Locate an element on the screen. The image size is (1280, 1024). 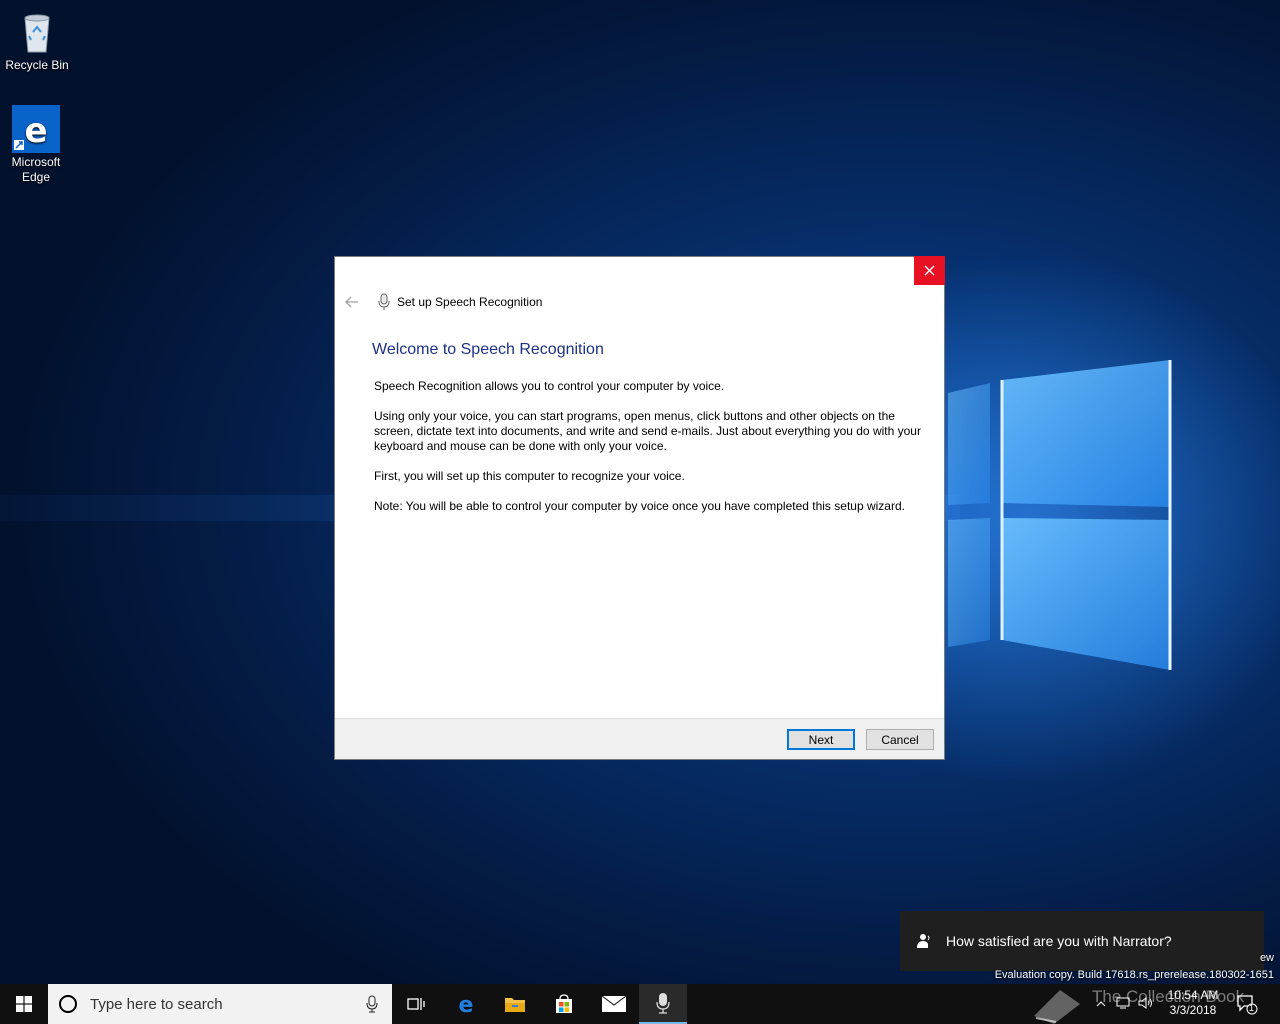
file-explorer-icon is located at coordinates (515, 1005).